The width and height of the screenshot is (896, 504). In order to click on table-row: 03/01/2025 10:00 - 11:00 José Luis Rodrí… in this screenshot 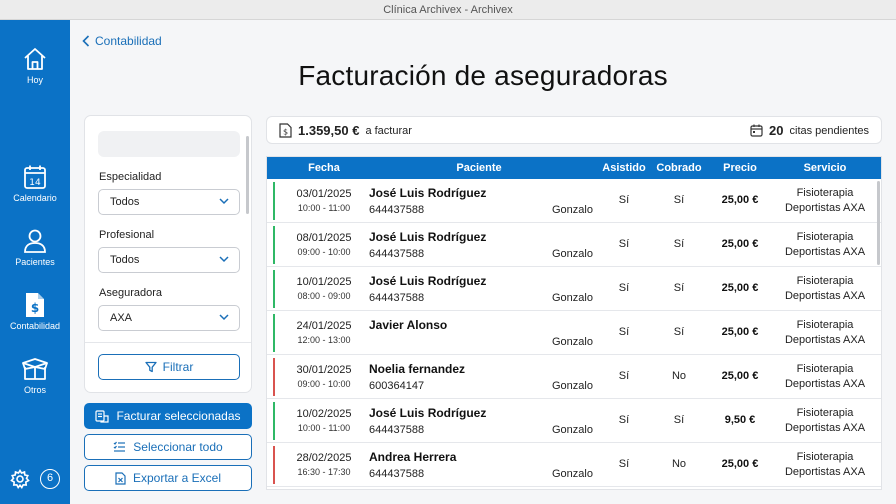, I will do `click(574, 201)`.